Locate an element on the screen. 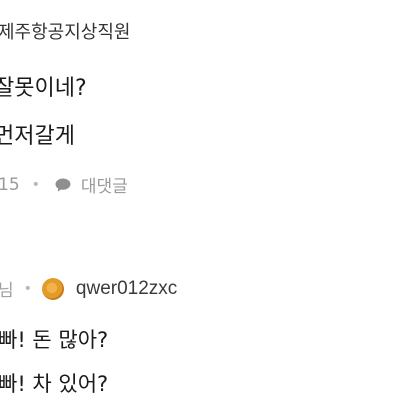 The height and width of the screenshot is (400, 400). comment-2-header: 님 • qwer012zxc is located at coordinates (88, 288).